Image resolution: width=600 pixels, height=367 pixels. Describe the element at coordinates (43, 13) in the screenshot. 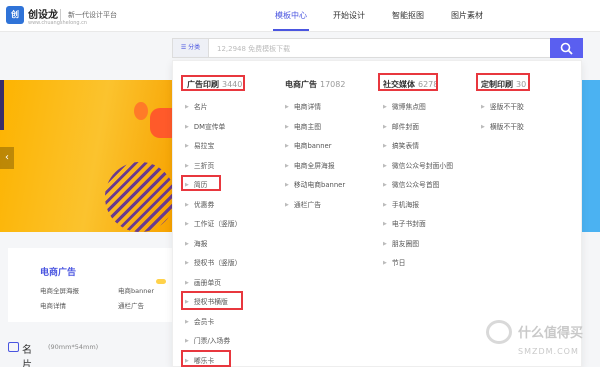

I see `brand-name: 创设龙` at that location.